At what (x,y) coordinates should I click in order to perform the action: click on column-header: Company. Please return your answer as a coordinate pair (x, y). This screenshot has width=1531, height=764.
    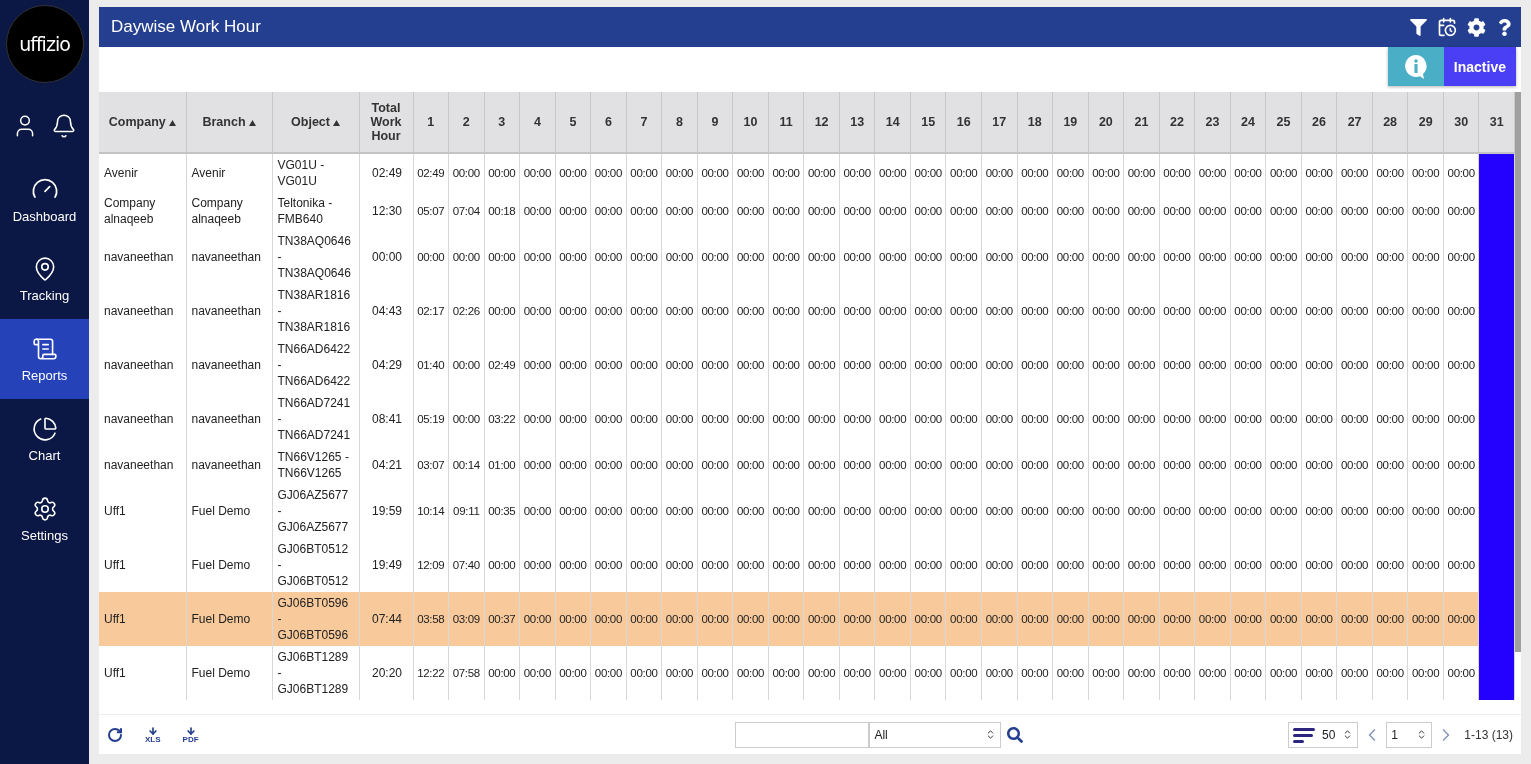
    Looking at the image, I should click on (142, 122).